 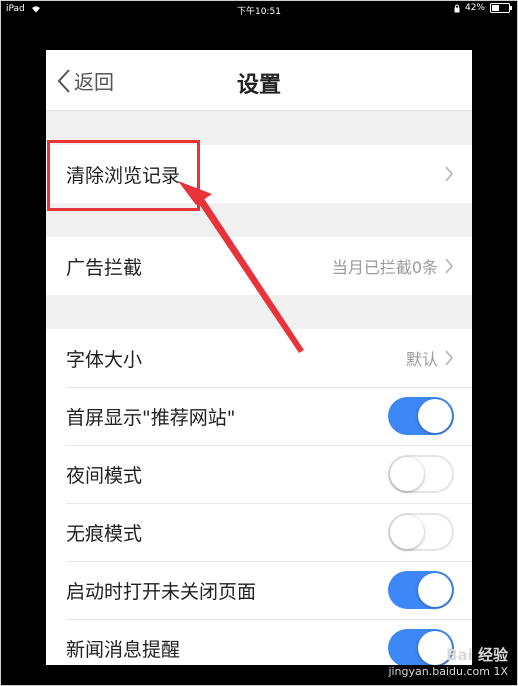 What do you see at coordinates (500, 671) in the screenshot?
I see `zoom-indicator: 1X` at bounding box center [500, 671].